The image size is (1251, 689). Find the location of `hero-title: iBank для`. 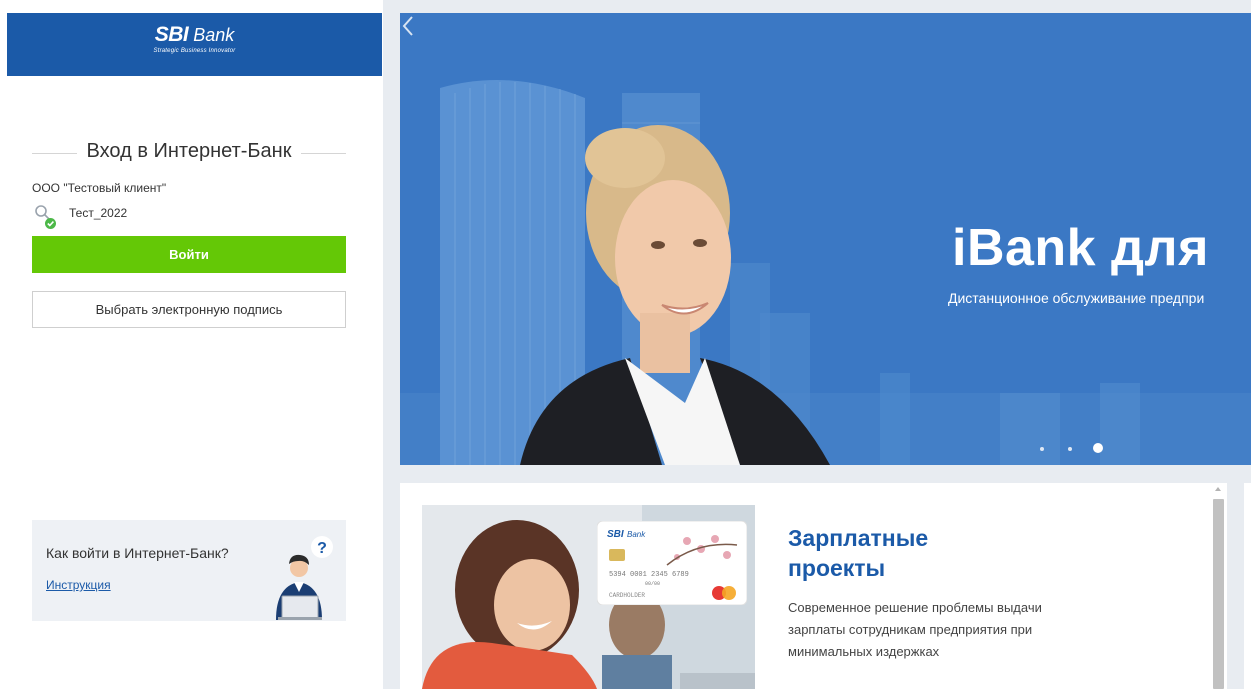

hero-title: iBank для is located at coordinates (1080, 248).